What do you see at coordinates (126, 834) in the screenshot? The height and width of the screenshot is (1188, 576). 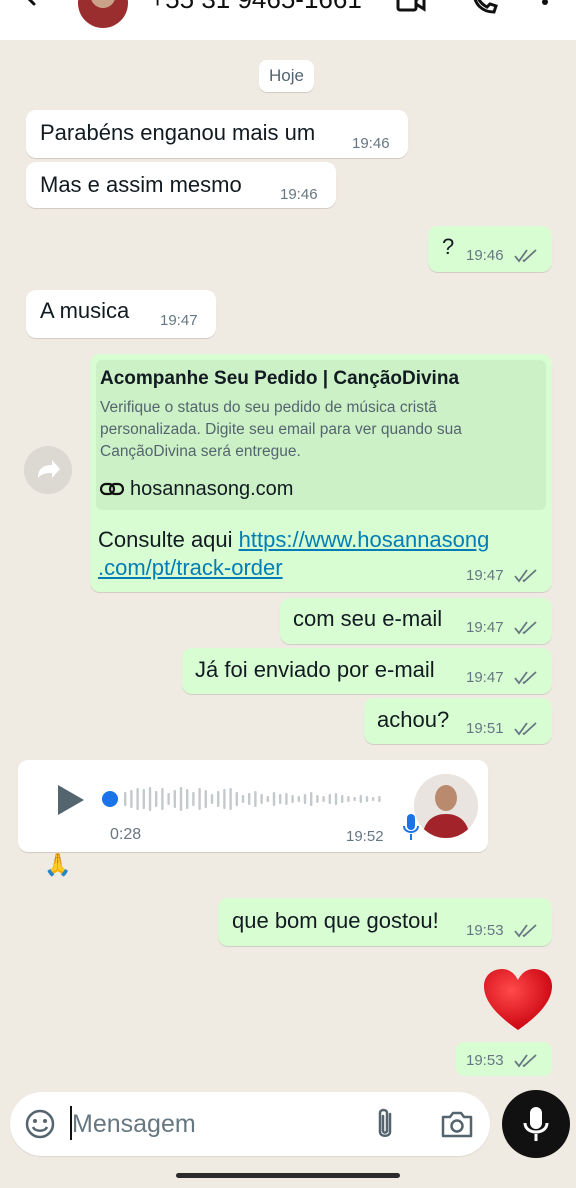 I see `voice-duration: 0:28` at bounding box center [126, 834].